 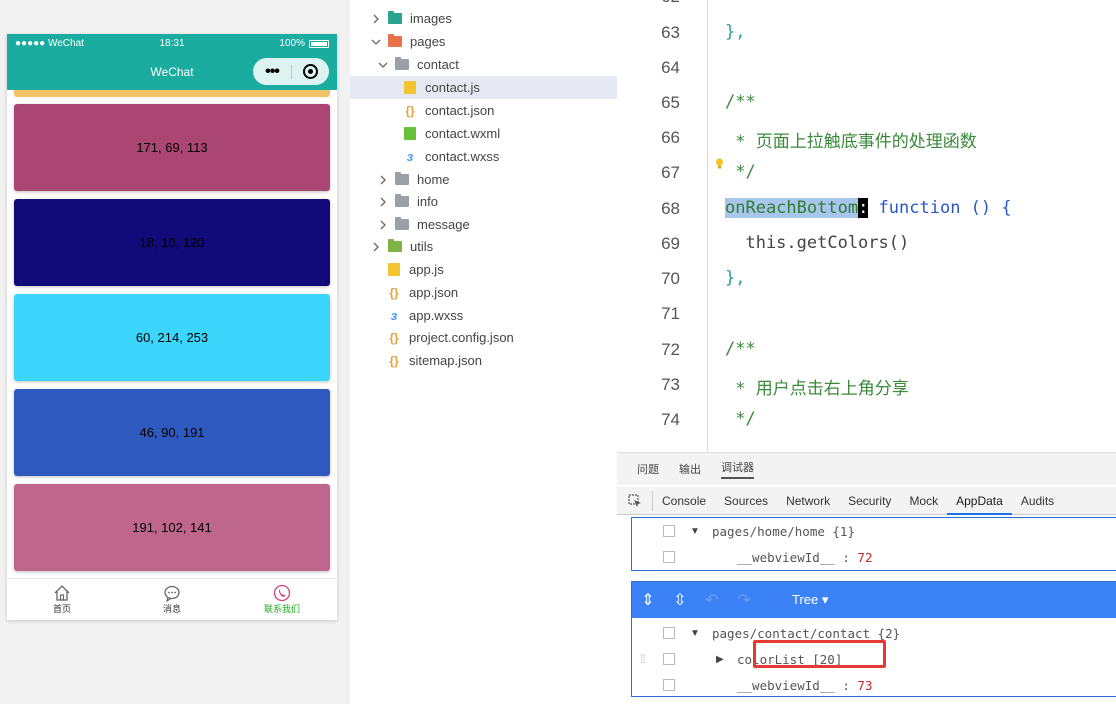 I want to click on tree-item-message: message, so click(x=483, y=224).